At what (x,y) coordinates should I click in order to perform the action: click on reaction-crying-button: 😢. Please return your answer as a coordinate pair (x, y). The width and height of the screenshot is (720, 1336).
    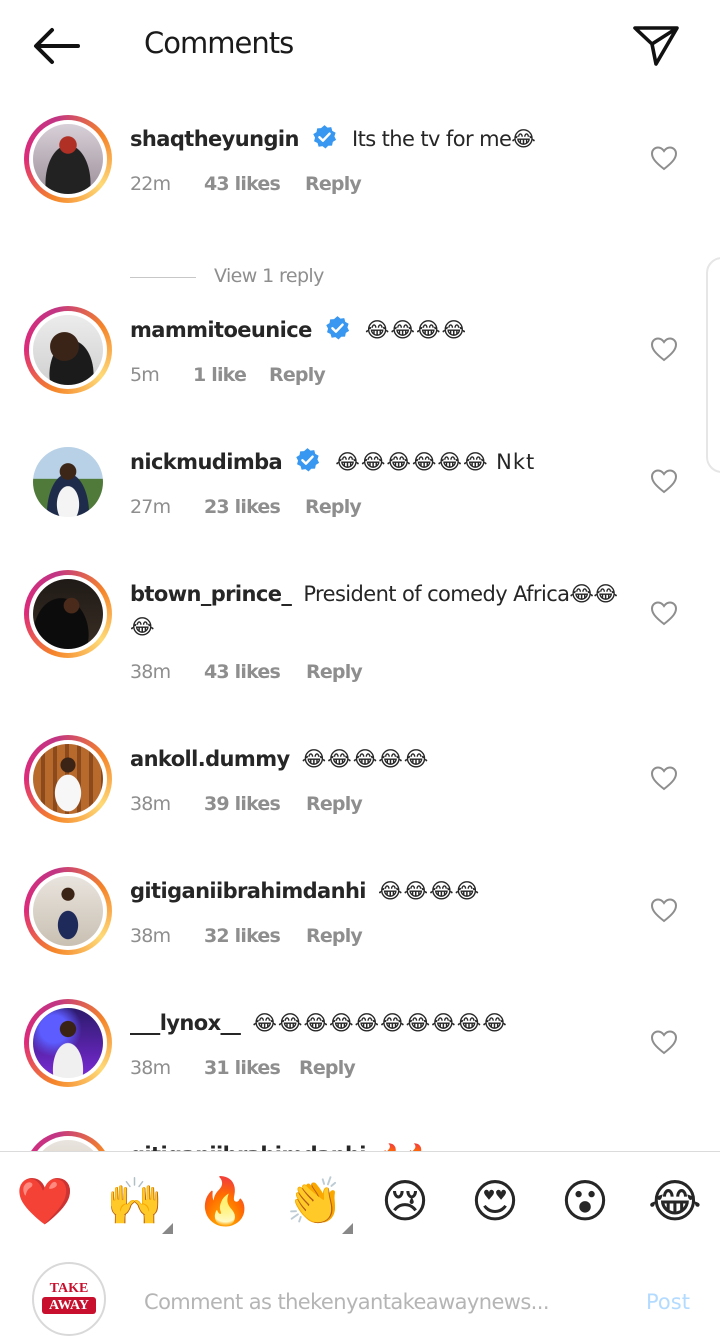
    Looking at the image, I should click on (405, 1201).